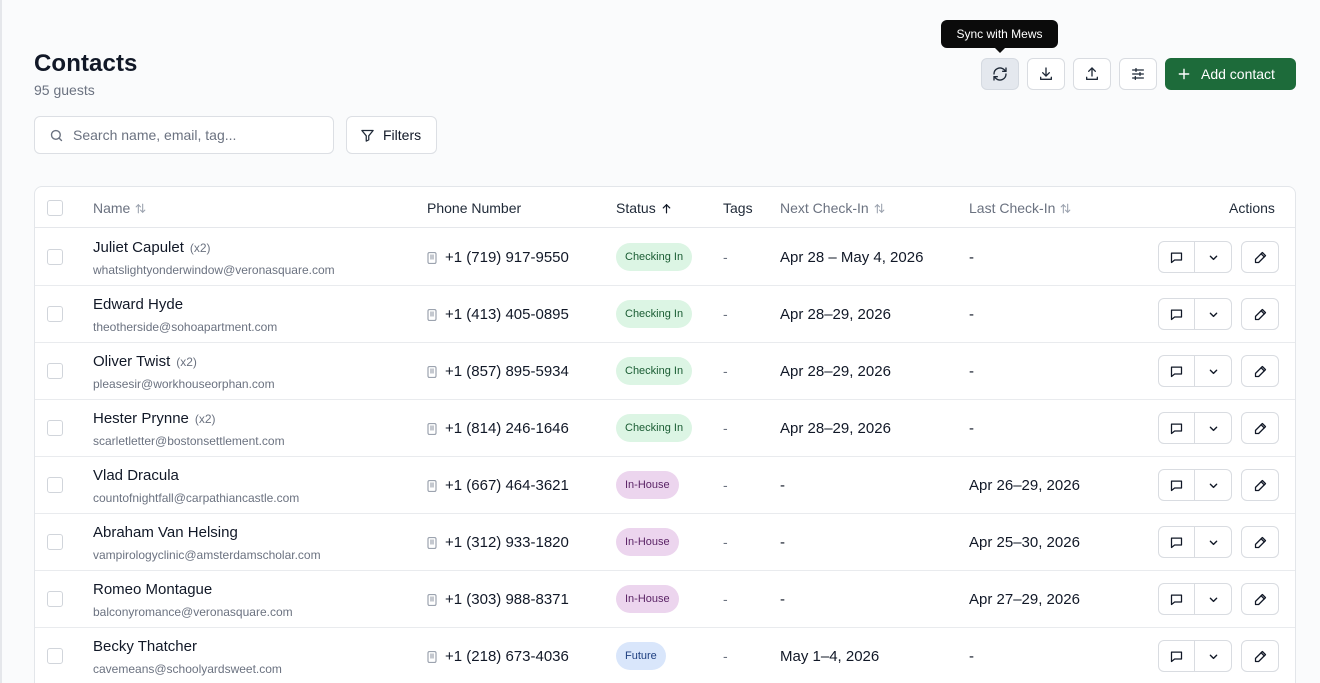  What do you see at coordinates (498, 371) in the screenshot?
I see `phone-cell: +1 (857) 895-5934` at bounding box center [498, 371].